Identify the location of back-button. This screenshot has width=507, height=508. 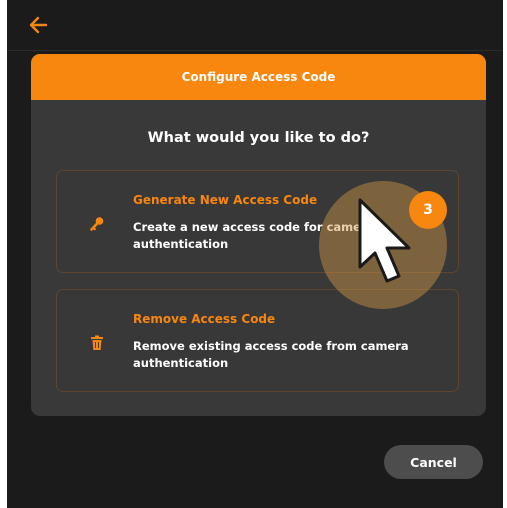
(40, 25).